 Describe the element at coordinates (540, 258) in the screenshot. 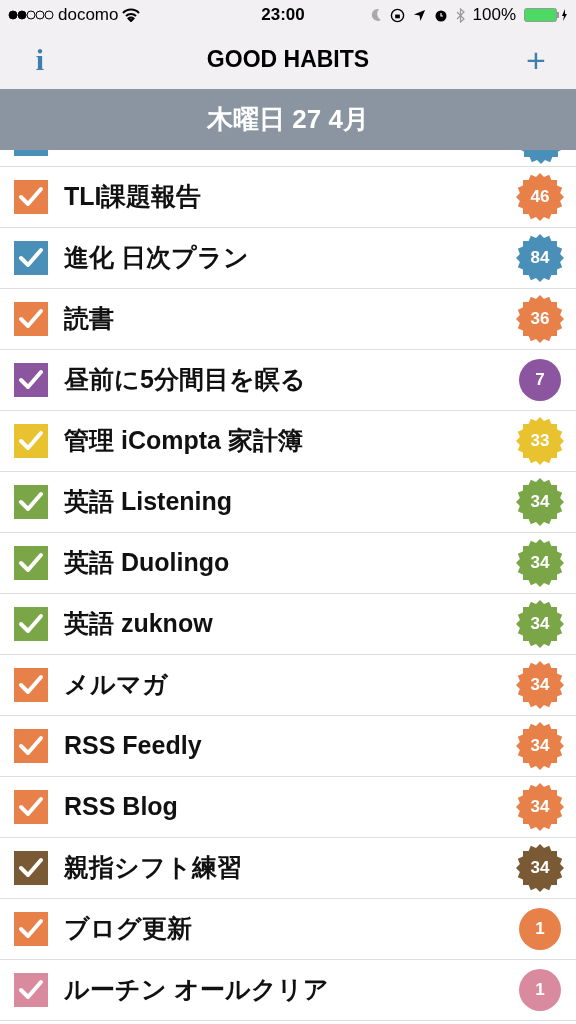

I see `streak-count: 84` at that location.